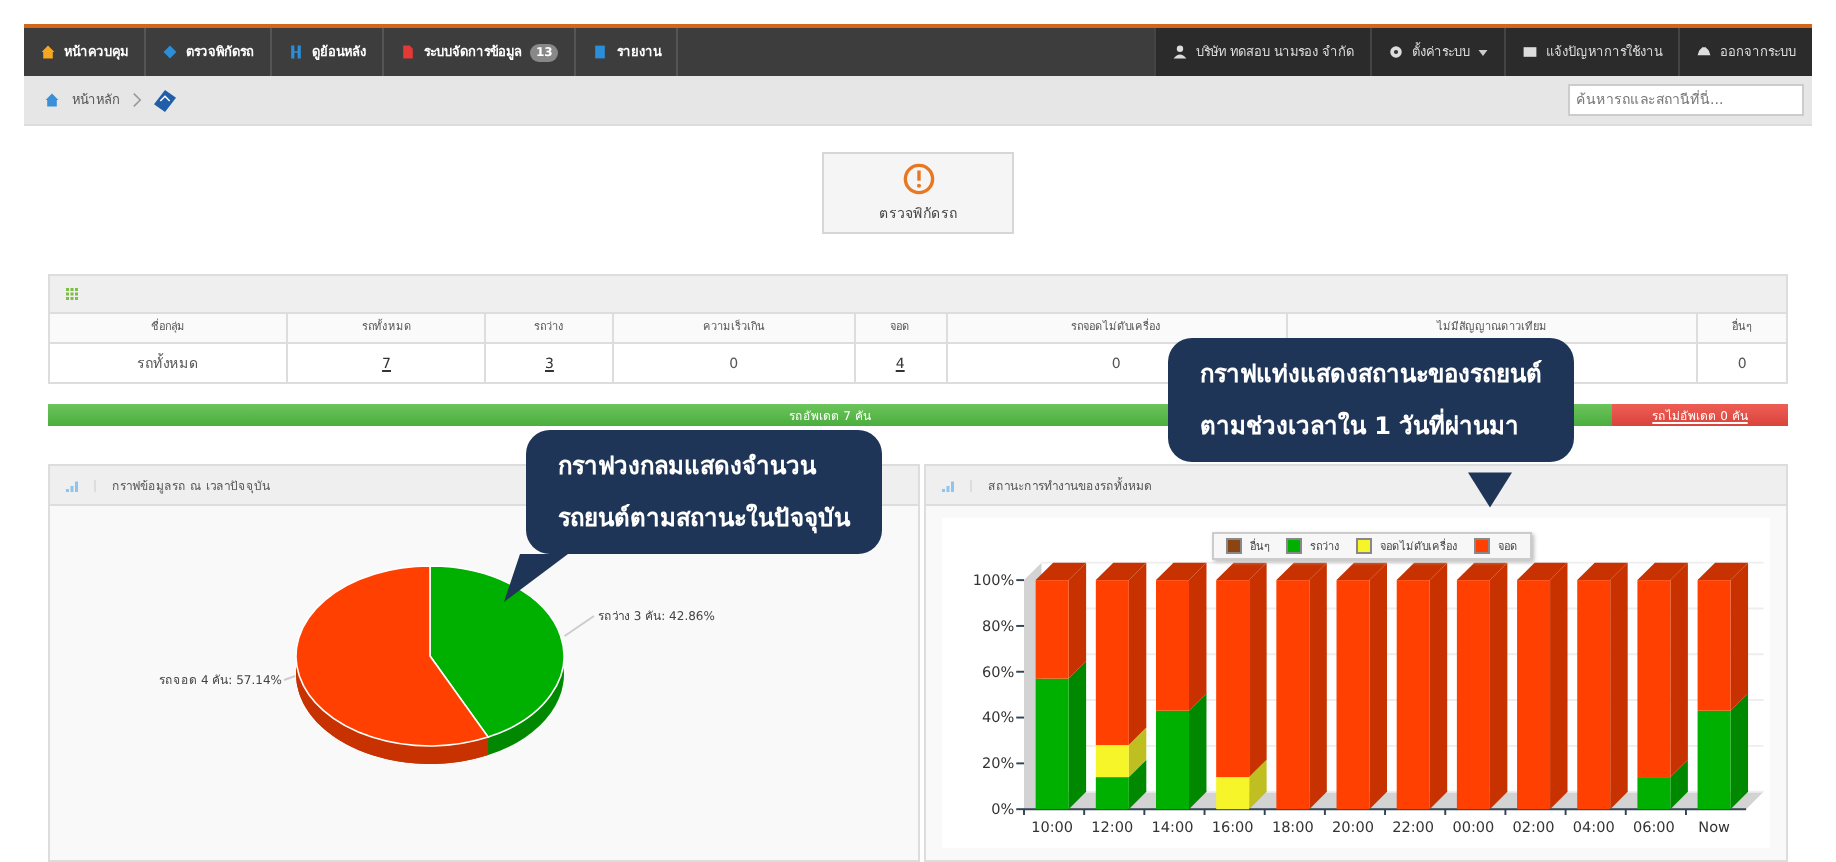 Image resolution: width=1836 pixels, height=862 pixels. Describe the element at coordinates (165, 100) in the screenshot. I see `book-icon` at that location.